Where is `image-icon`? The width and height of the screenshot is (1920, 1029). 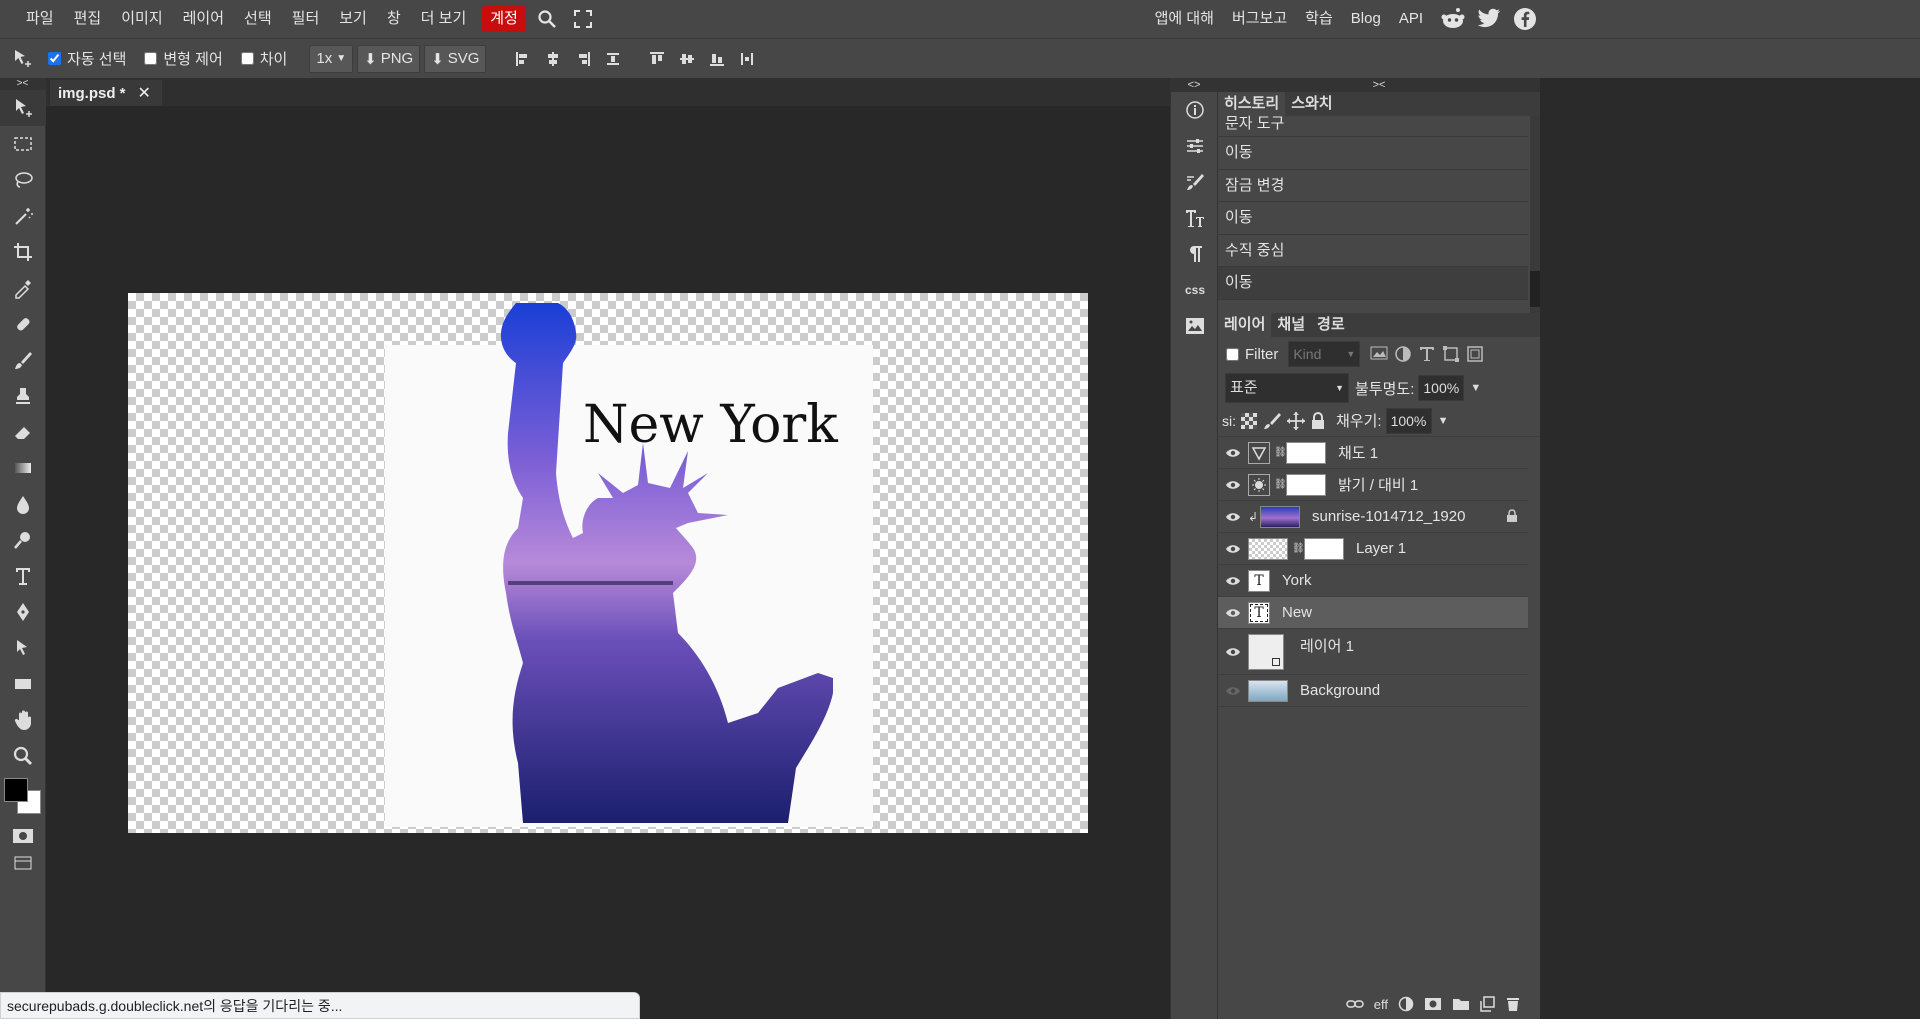
image-icon is located at coordinates (1195, 326).